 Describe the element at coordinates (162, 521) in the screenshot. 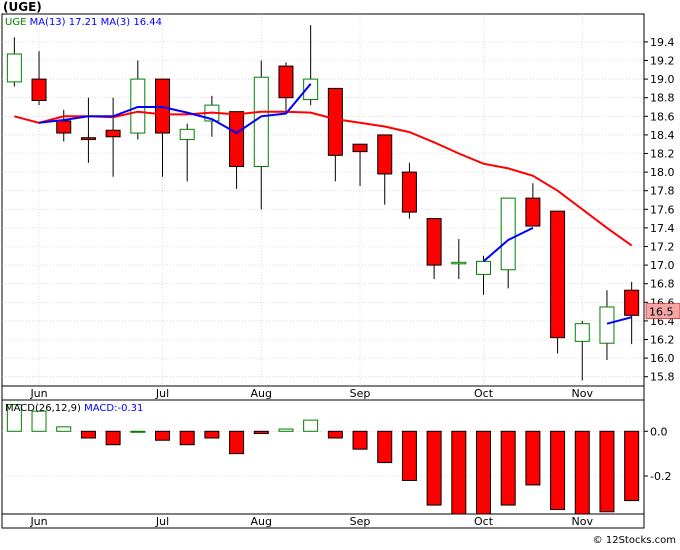

I see `macd-x-month-label: Jul` at that location.